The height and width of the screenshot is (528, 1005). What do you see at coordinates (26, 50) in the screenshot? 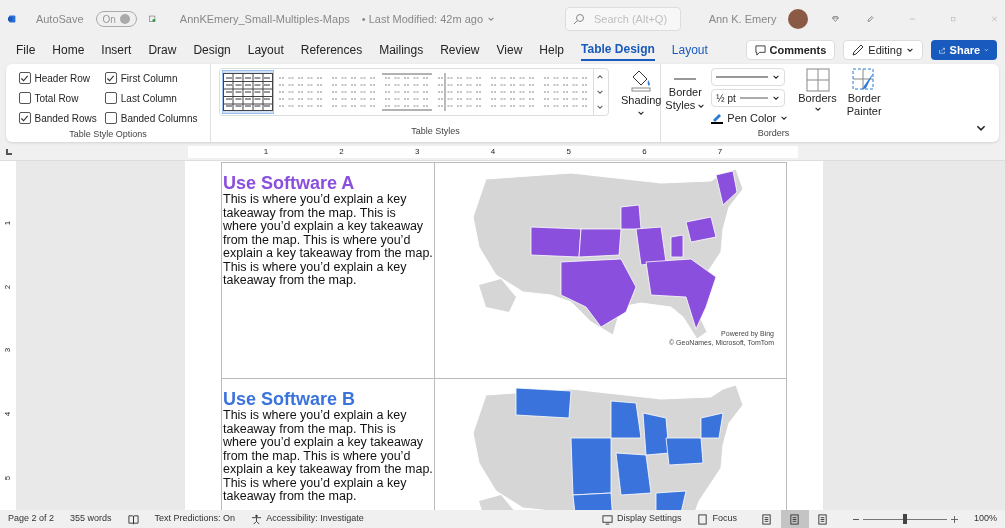
I see `ribbon-tab: File` at bounding box center [26, 50].